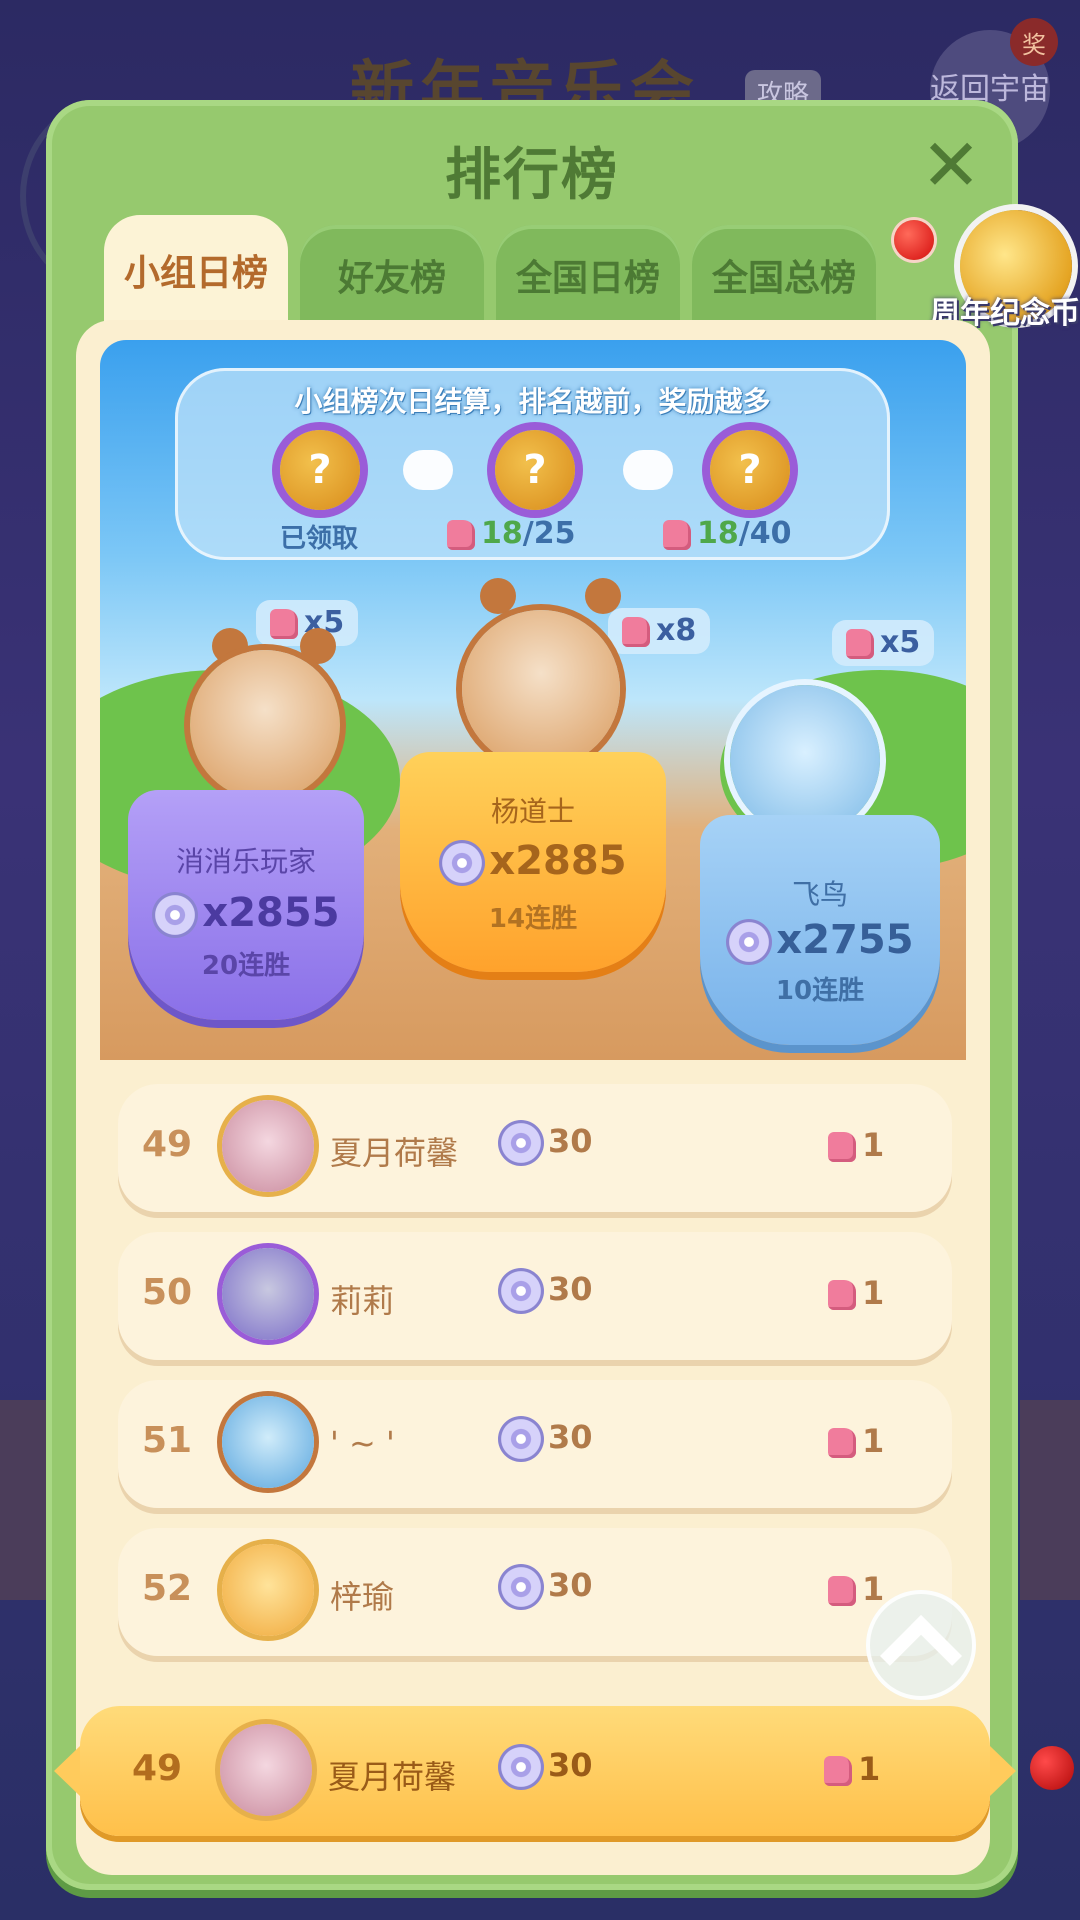 The image size is (1080, 1920). I want to click on tab-bar: 小组日榜 好友榜 全国日榜 全国总榜, so click(496, 270).